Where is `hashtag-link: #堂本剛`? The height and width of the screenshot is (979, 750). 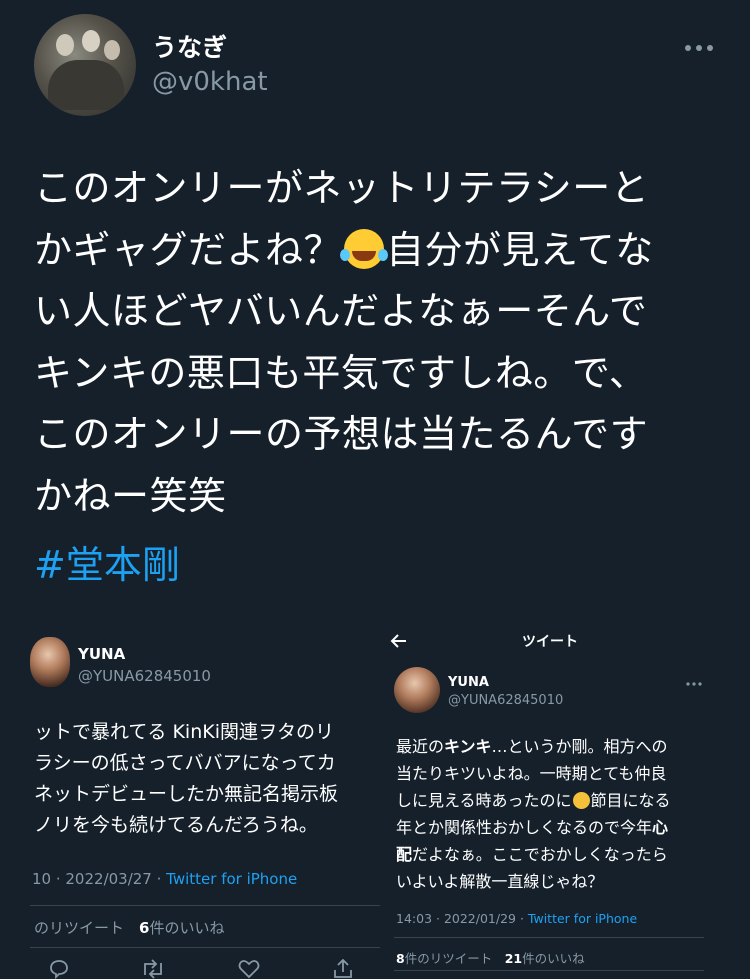
hashtag-link: #堂本剛 is located at coordinates (107, 561).